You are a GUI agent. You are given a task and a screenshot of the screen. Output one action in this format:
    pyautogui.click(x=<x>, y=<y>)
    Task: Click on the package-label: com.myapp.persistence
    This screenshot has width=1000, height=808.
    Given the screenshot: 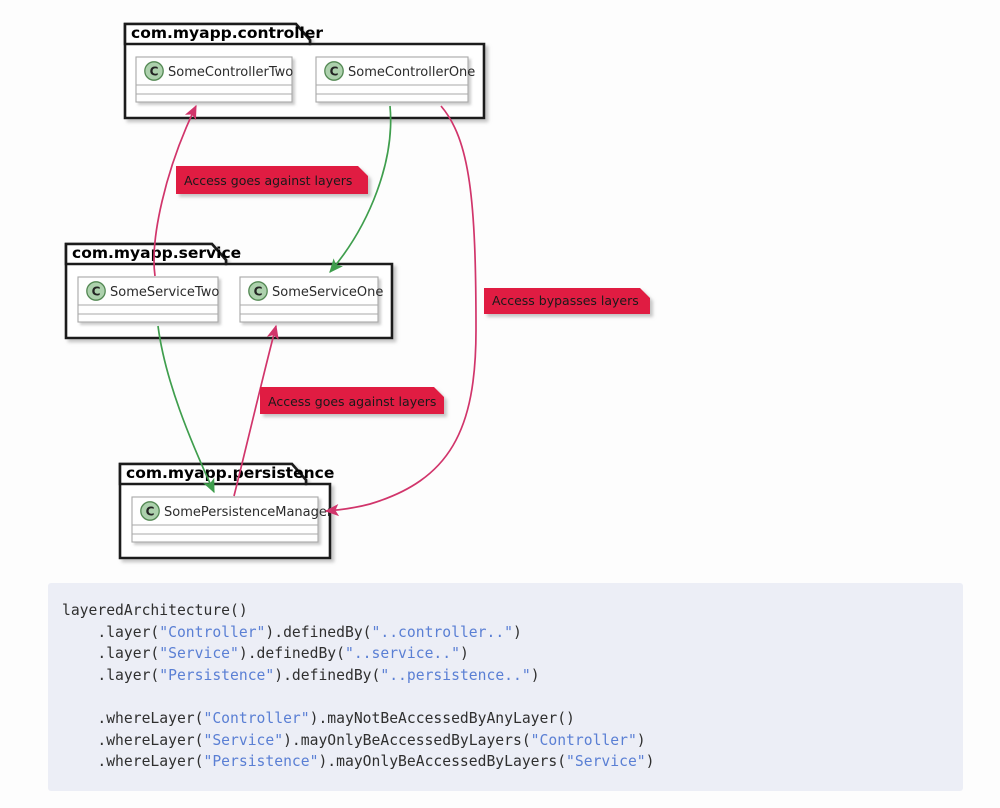 What is the action you would take?
    pyautogui.click(x=230, y=473)
    